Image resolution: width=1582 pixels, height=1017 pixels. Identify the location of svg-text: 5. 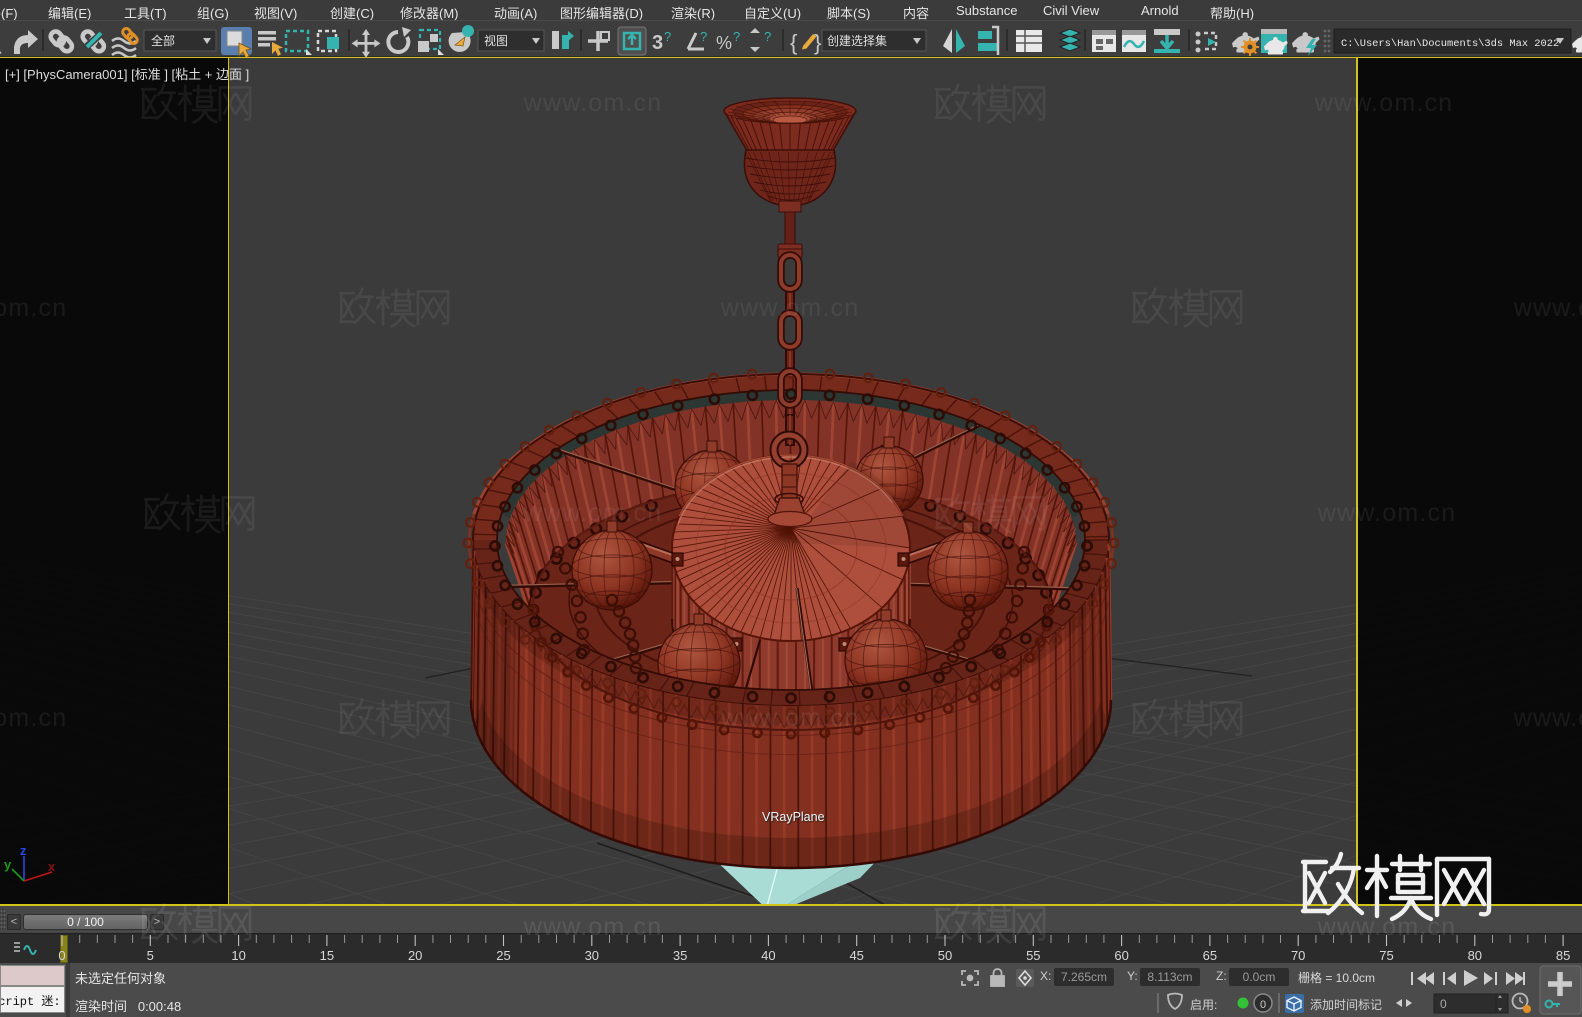
(150, 955).